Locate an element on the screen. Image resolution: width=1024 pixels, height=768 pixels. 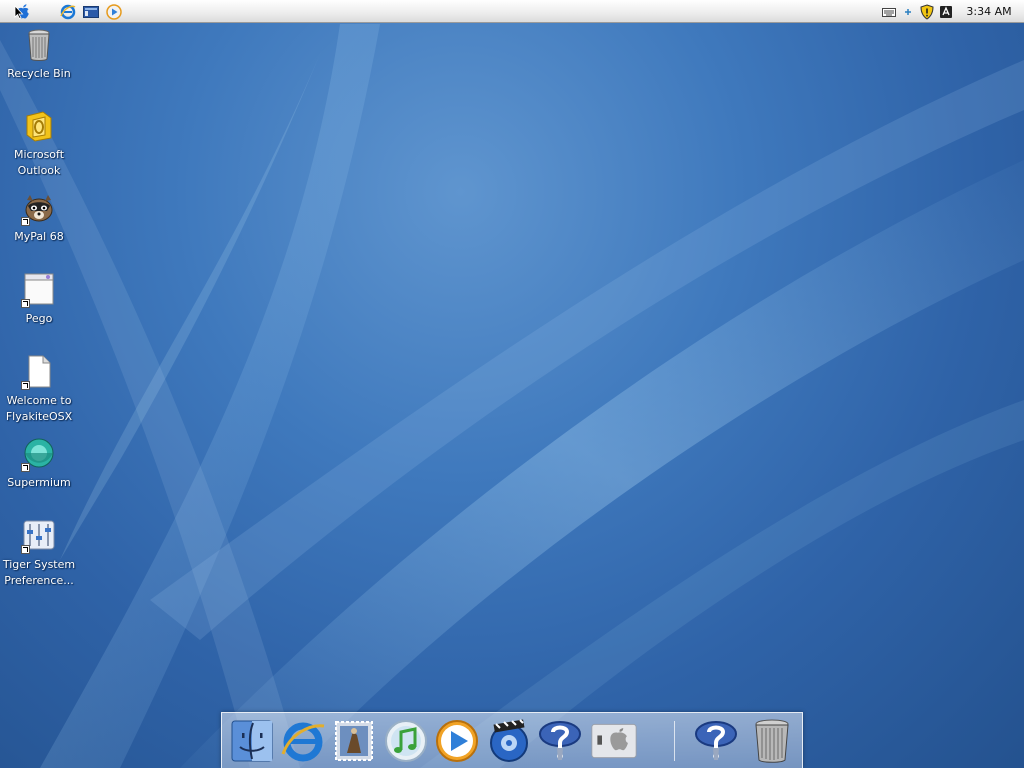
system-tray: 3:34 AM is located at coordinates (951, 11).